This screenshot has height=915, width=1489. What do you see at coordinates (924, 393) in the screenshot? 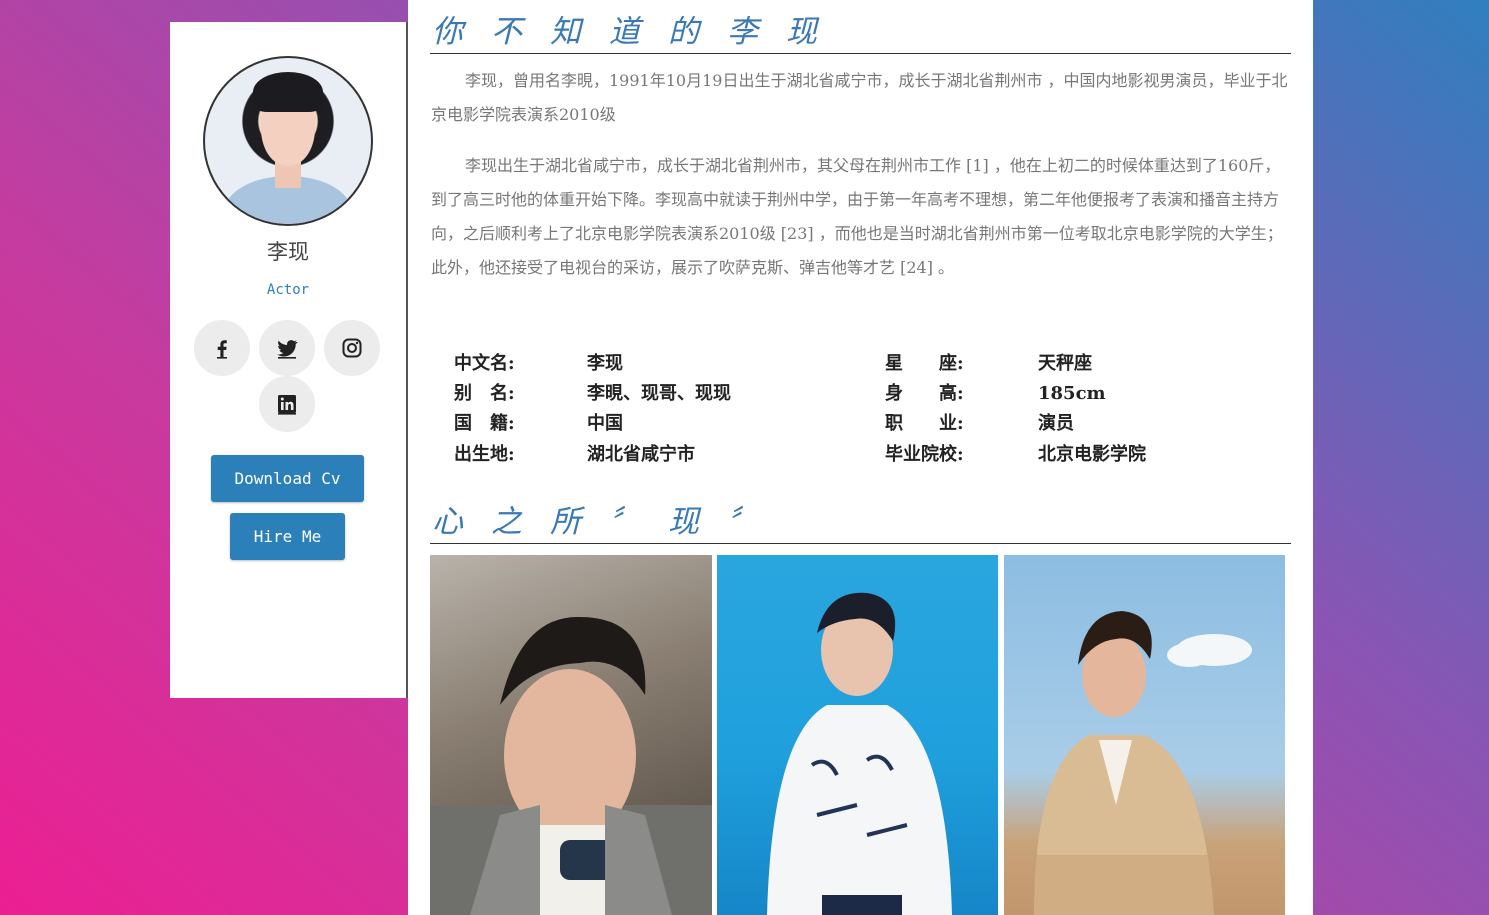
I see `info-label: 身 高:` at bounding box center [924, 393].